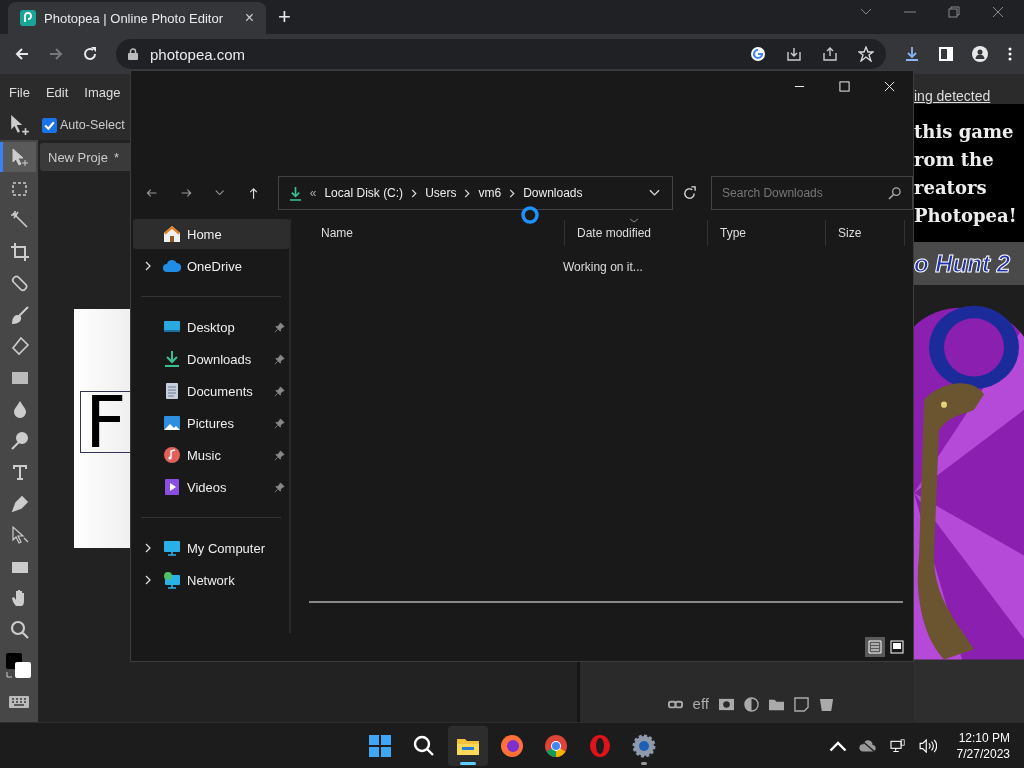 The image size is (1024, 768). What do you see at coordinates (501, 54) in the screenshot?
I see `address-bar: photopea.com` at bounding box center [501, 54].